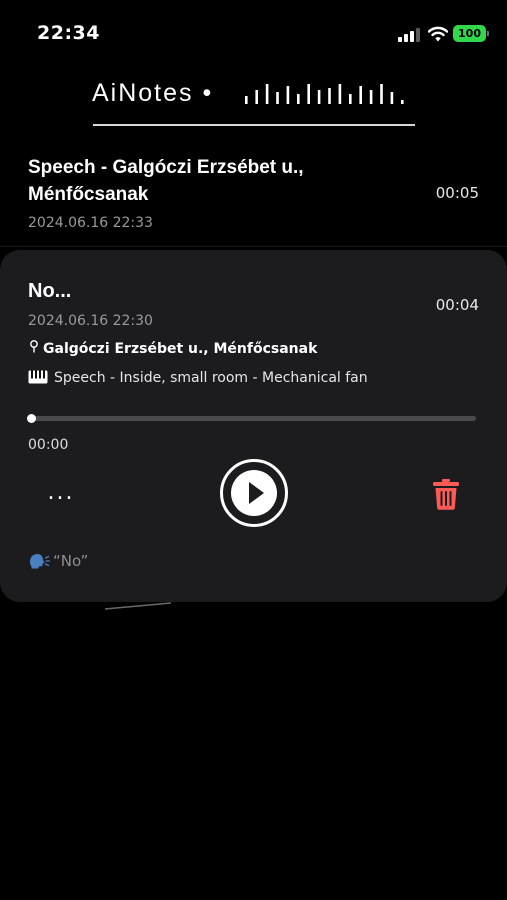 Image resolution: width=507 pixels, height=900 pixels. Describe the element at coordinates (48, 445) in the screenshot. I see `elapsed-time: 00:00` at that location.